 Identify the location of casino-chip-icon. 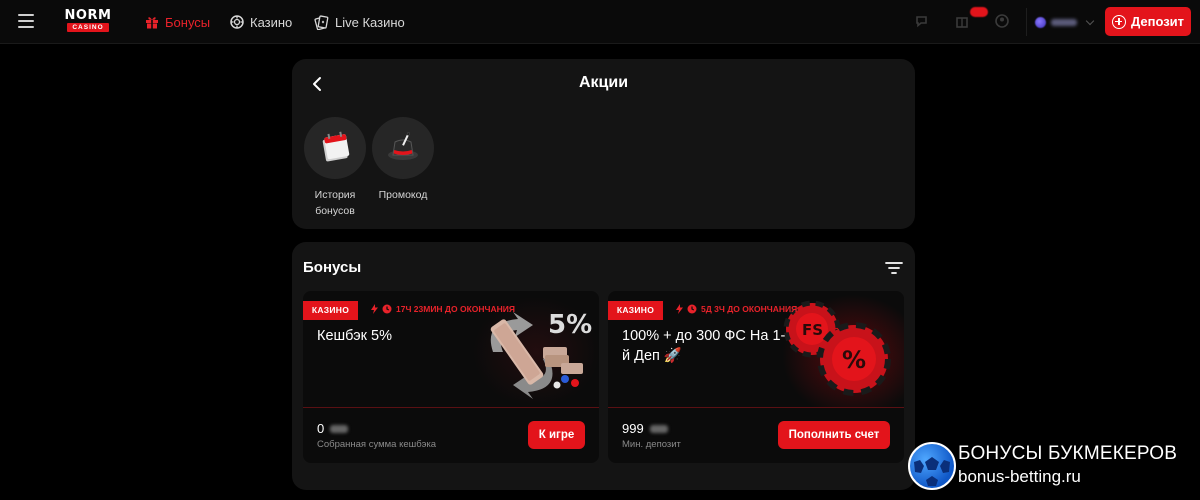
(237, 22).